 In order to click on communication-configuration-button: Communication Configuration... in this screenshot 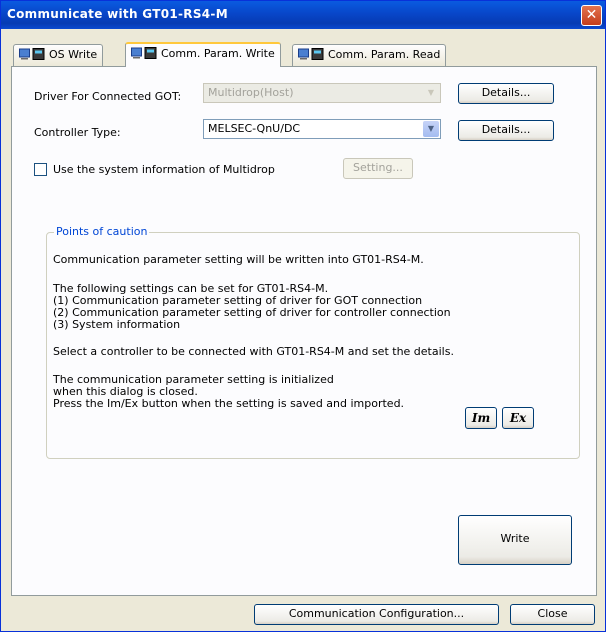, I will do `click(376, 614)`.